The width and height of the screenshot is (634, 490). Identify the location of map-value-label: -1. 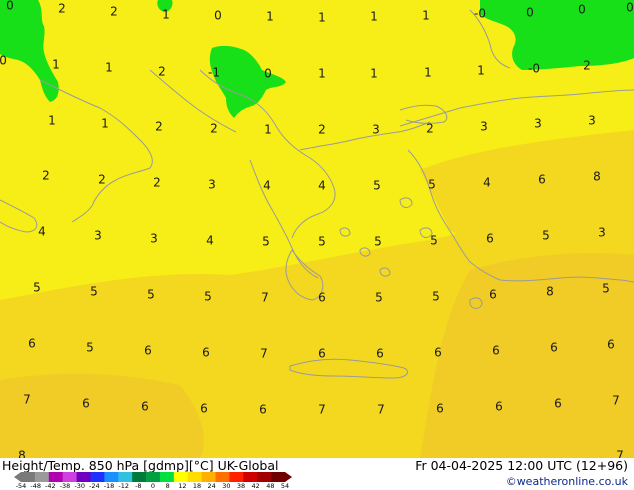
(214, 73).